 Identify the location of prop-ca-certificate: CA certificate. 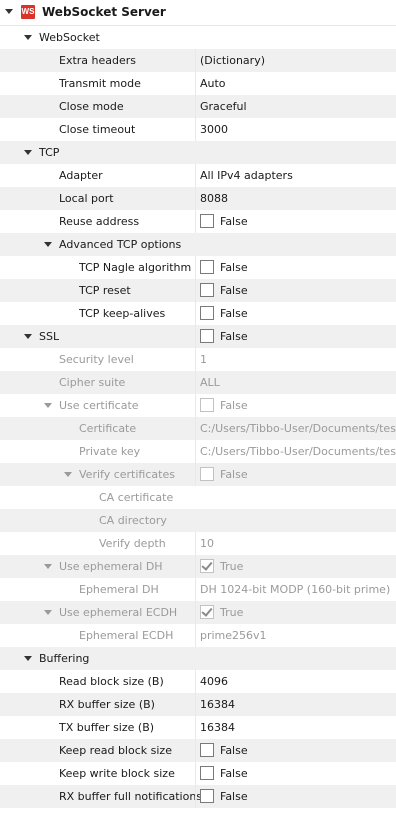
(198, 497).